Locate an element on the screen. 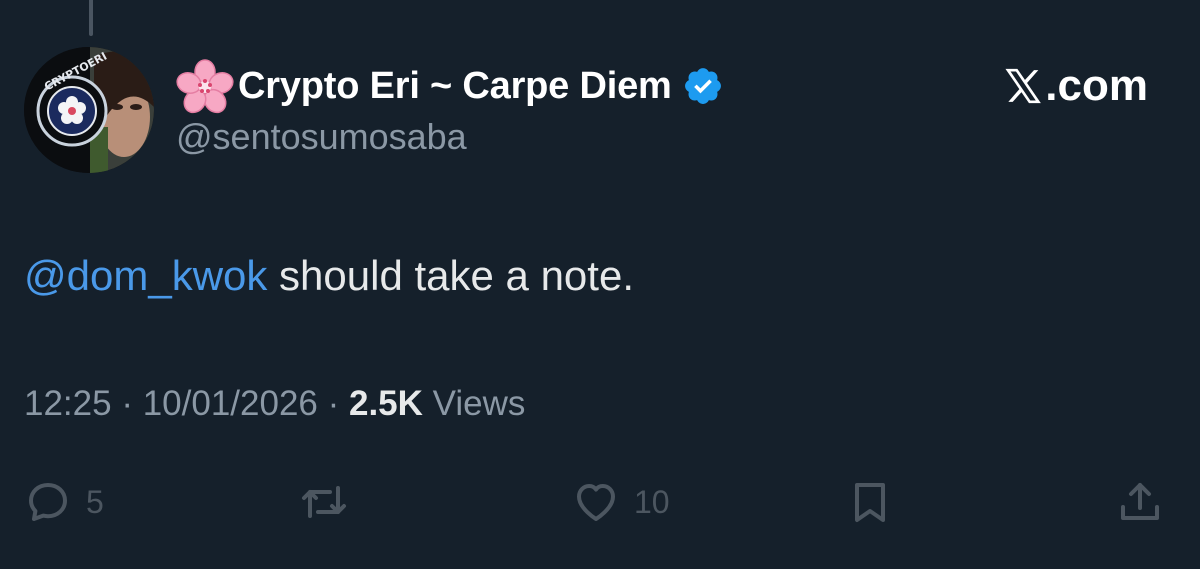 The width and height of the screenshot is (1200, 569). views-count: 2.5K is located at coordinates (386, 403).